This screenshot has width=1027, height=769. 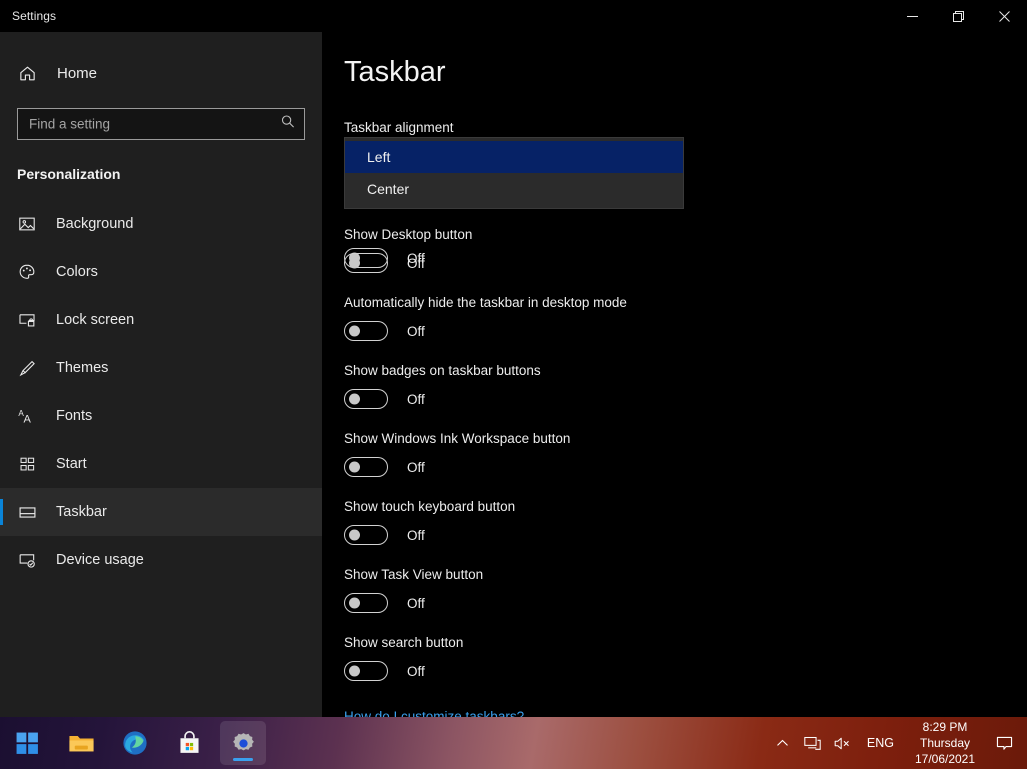 I want to click on setting-label: Show search button, so click(x=404, y=642).